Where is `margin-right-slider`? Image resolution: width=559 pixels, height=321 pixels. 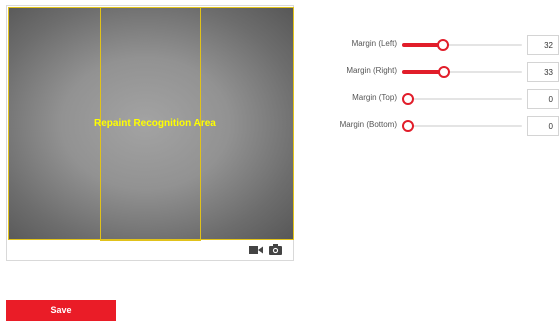
margin-right-slider is located at coordinates (462, 72).